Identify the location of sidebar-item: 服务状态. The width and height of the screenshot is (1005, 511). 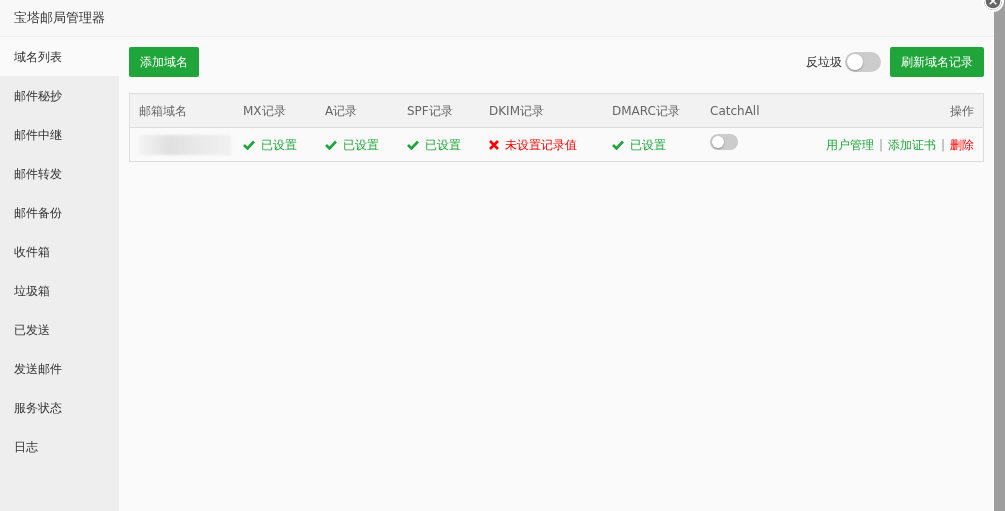
(59, 407).